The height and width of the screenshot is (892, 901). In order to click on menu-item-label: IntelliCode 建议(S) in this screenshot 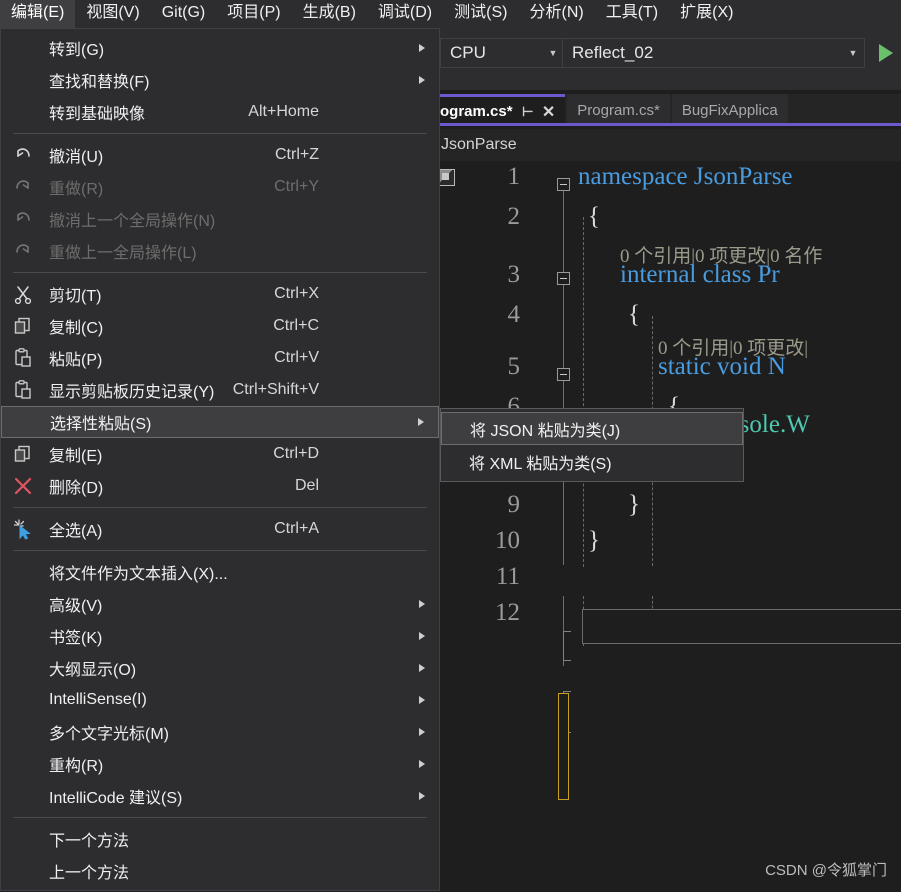, I will do `click(116, 798)`.